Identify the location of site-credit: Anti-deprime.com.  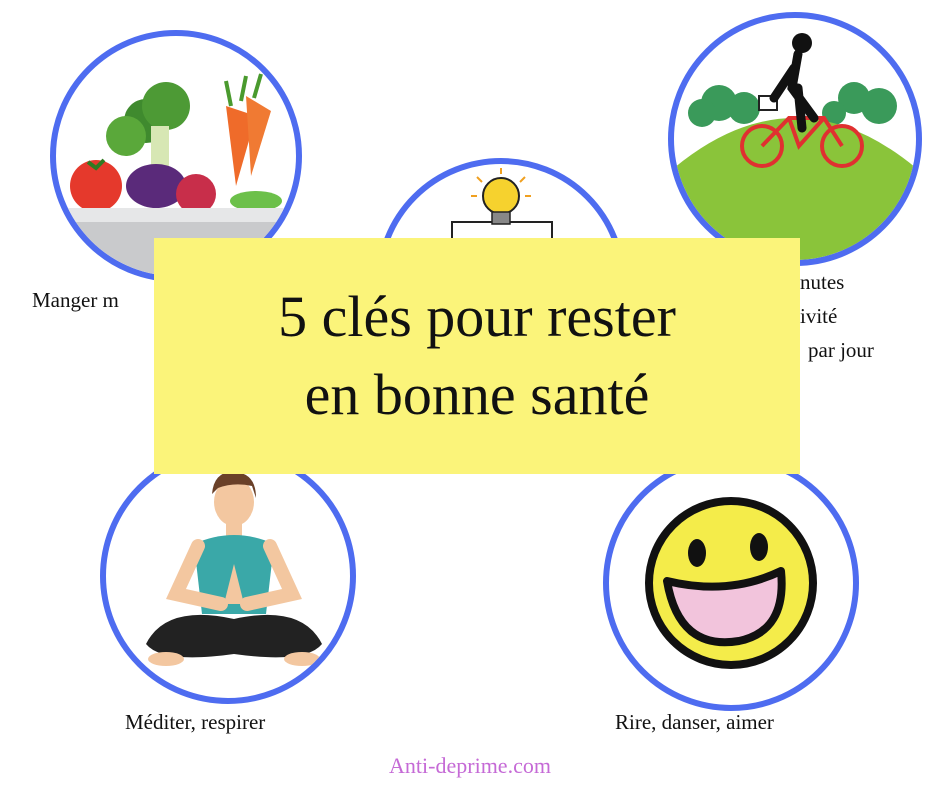
(470, 765).